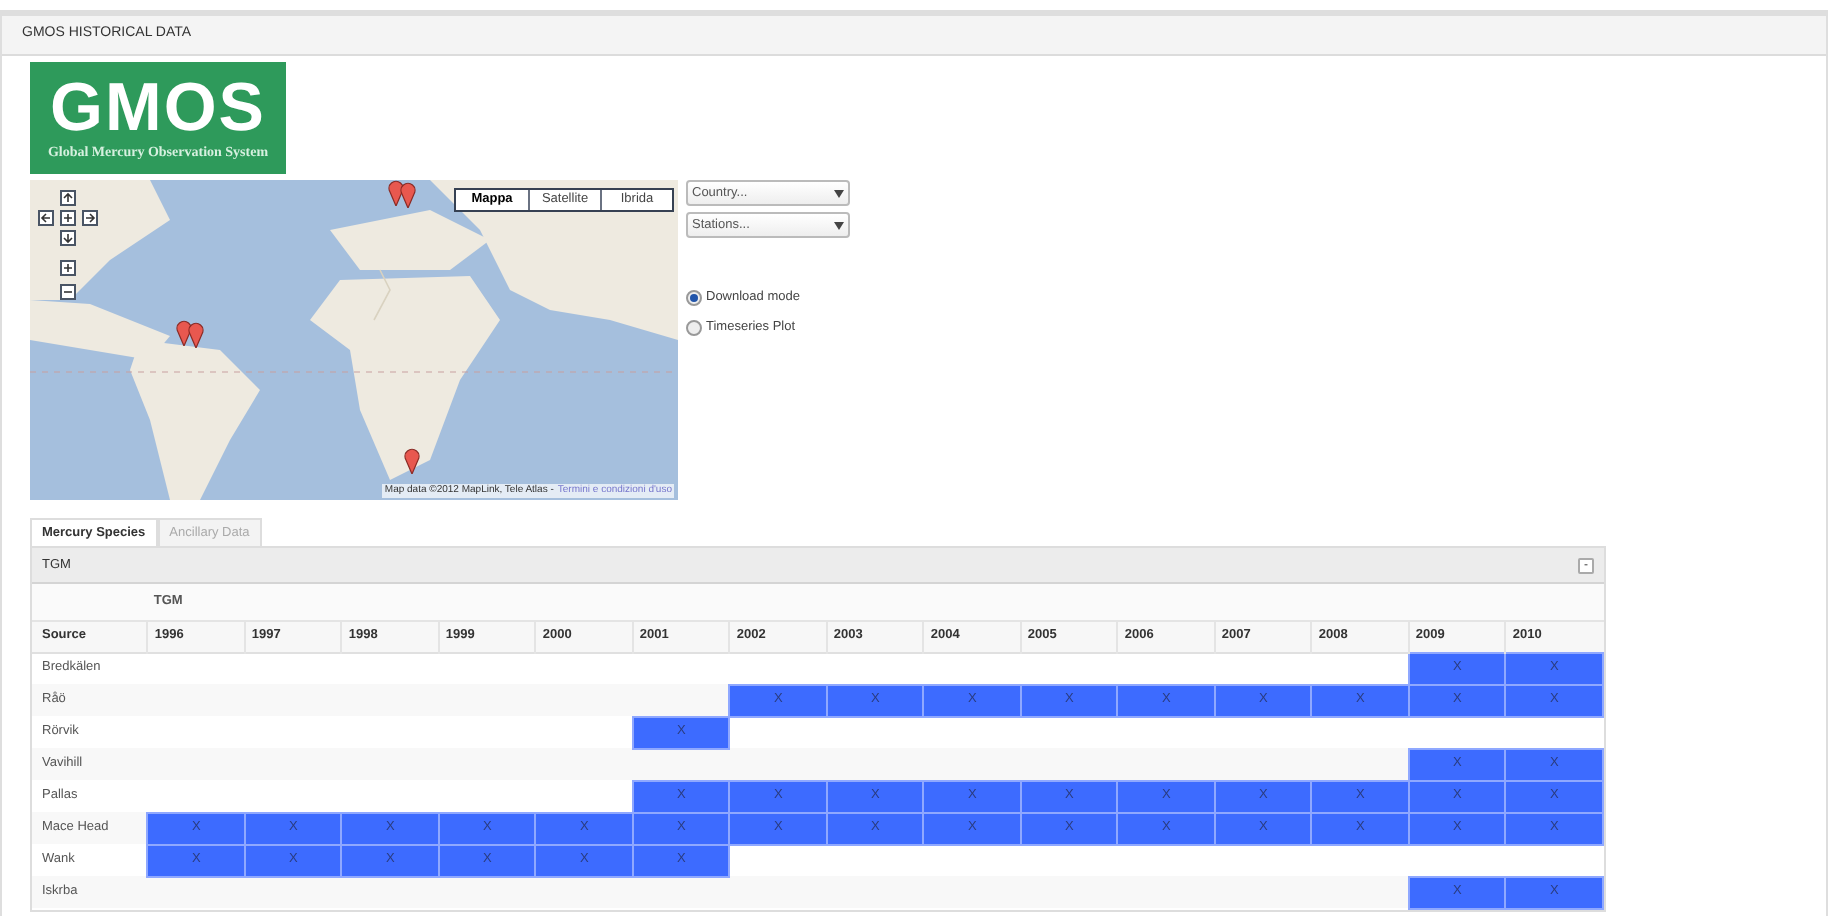  I want to click on pan-center-icon, so click(68, 218).